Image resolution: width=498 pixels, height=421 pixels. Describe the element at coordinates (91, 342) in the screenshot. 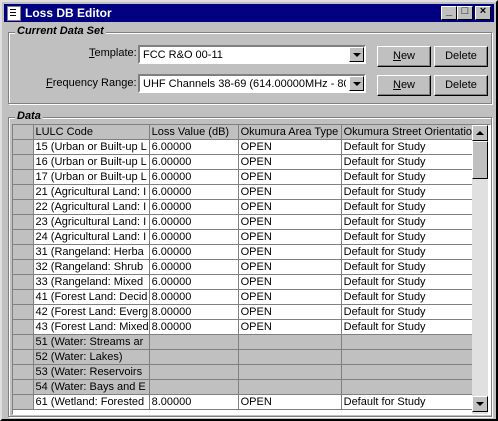

I see `table-cell: 51 (Water: Streams ar` at that location.